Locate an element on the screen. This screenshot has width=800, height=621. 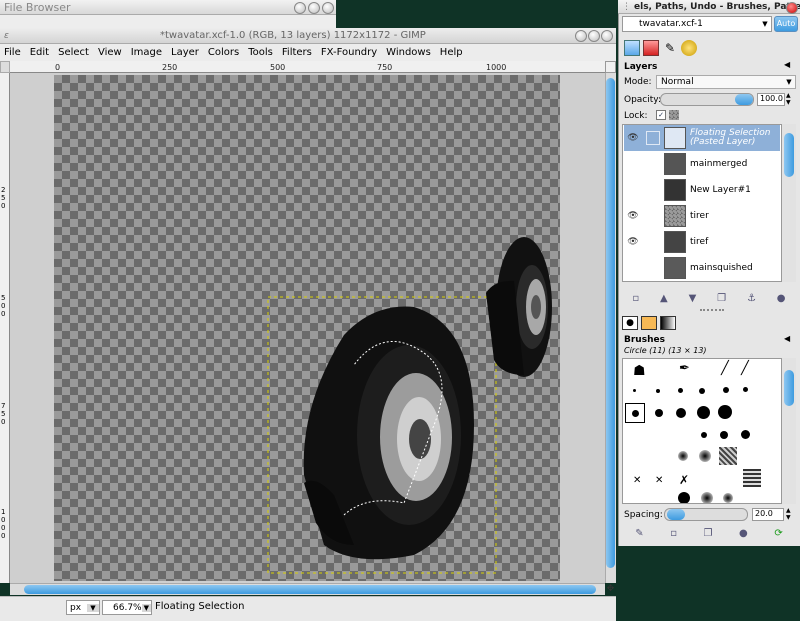
opacity-spinner-icon: ▲ ▼ is located at coordinates (788, 99).